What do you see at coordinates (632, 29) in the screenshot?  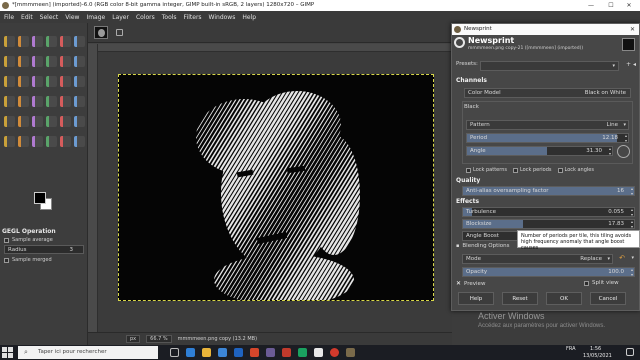 I see `dialog-close-icon: ✕` at bounding box center [632, 29].